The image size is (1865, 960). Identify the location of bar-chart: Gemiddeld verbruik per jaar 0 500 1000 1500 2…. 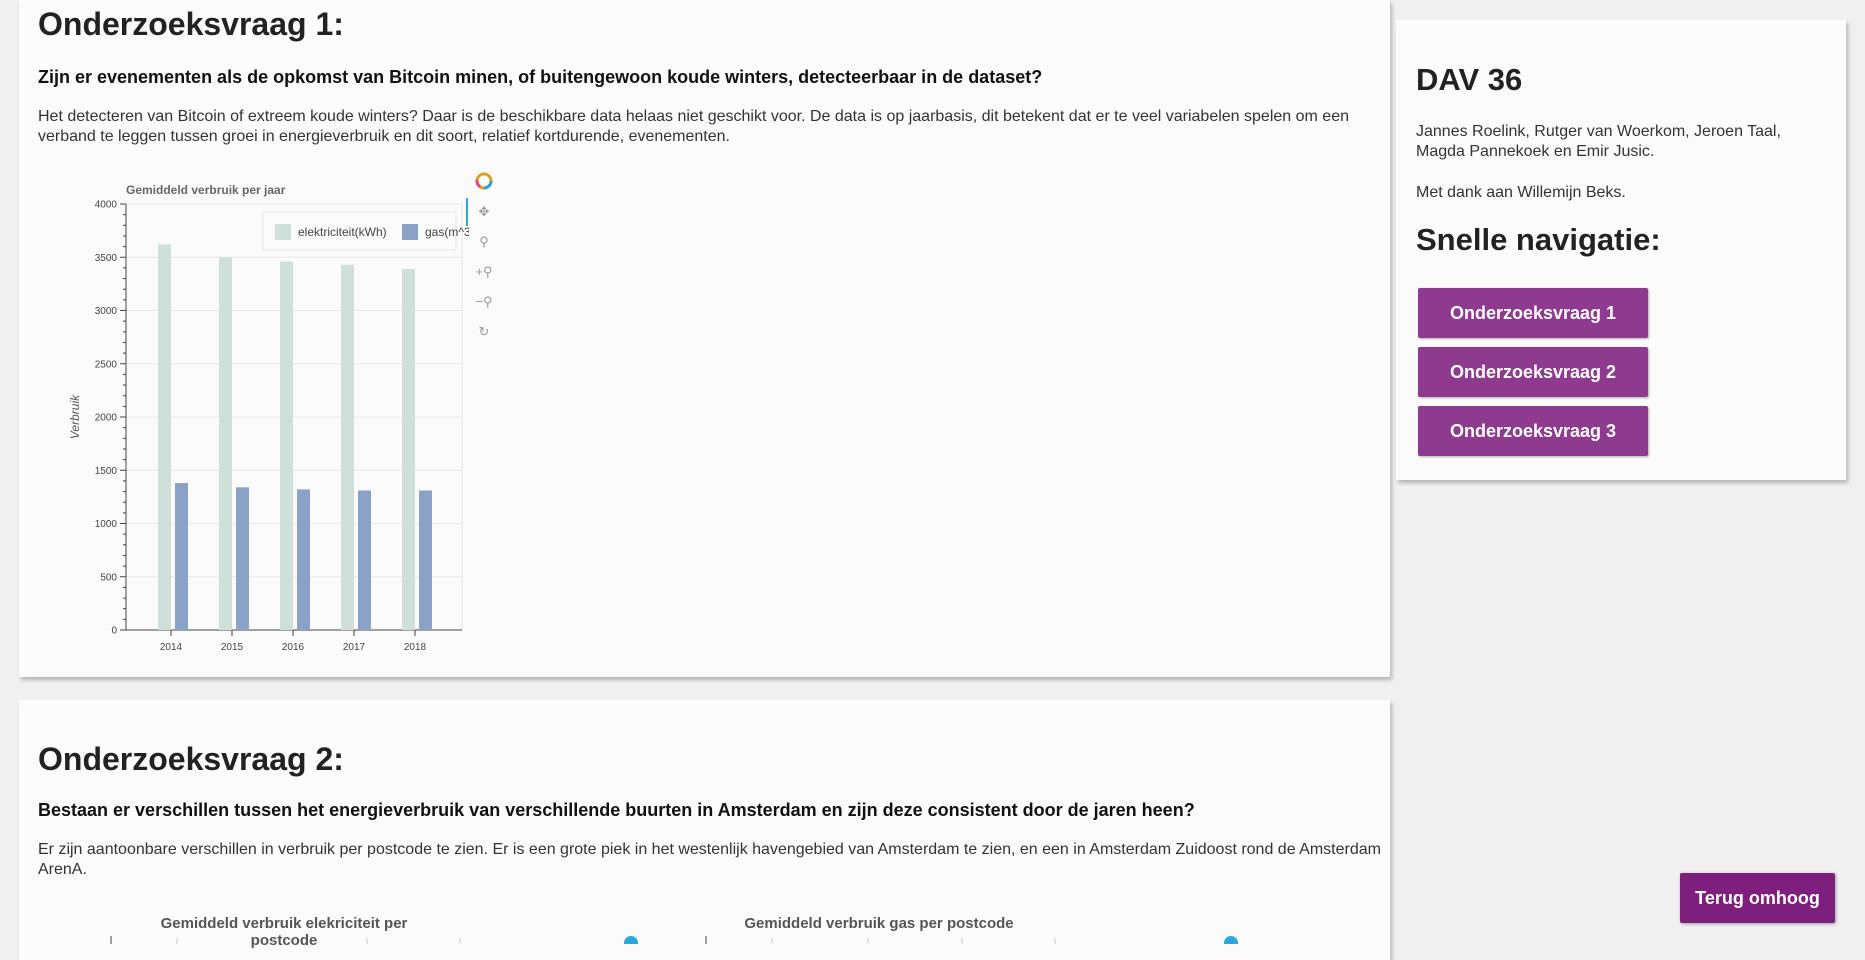
(268, 418).